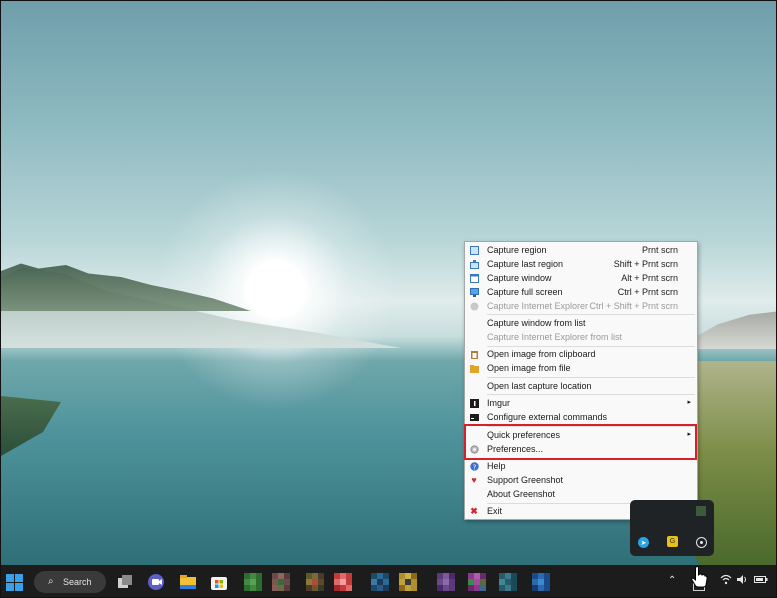 This screenshot has height=598, width=777. Describe the element at coordinates (581, 278) in the screenshot. I see `menu-item-capture-window: Capture window Alt + Prnt scrn` at that location.